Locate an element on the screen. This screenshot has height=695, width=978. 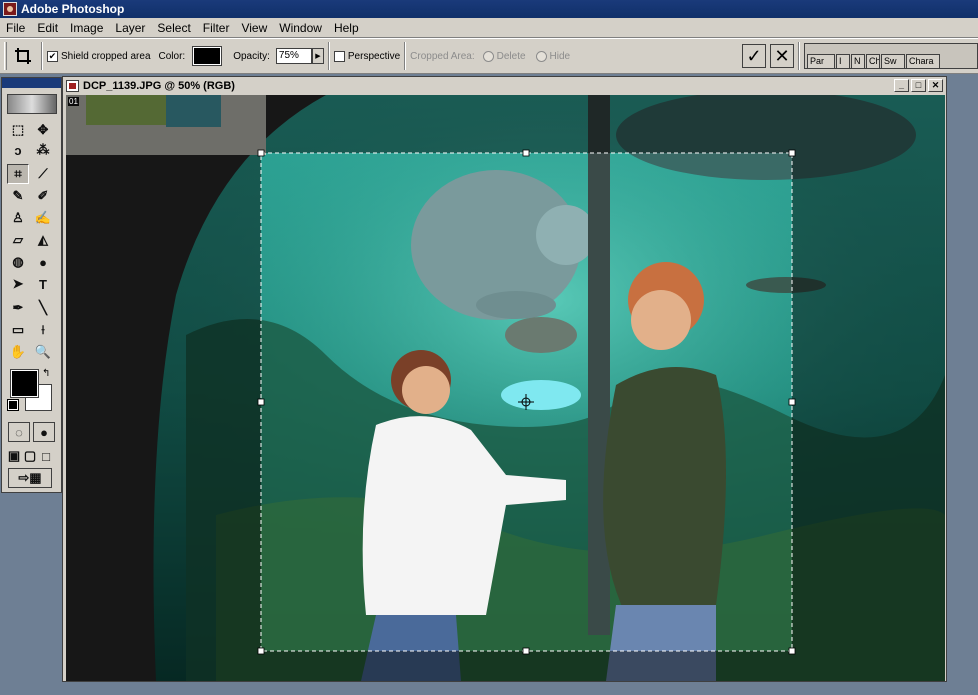
menu-image: Image is located at coordinates (86, 28).